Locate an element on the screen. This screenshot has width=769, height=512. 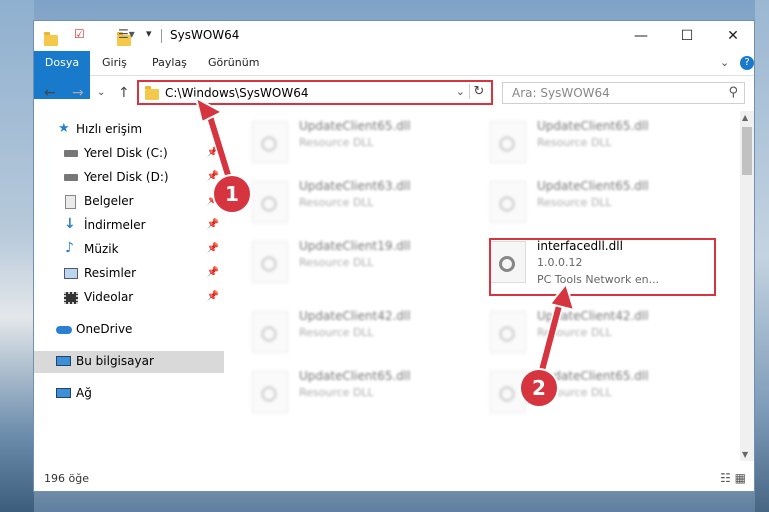
callout-step-1: 1 is located at coordinates (232, 194).